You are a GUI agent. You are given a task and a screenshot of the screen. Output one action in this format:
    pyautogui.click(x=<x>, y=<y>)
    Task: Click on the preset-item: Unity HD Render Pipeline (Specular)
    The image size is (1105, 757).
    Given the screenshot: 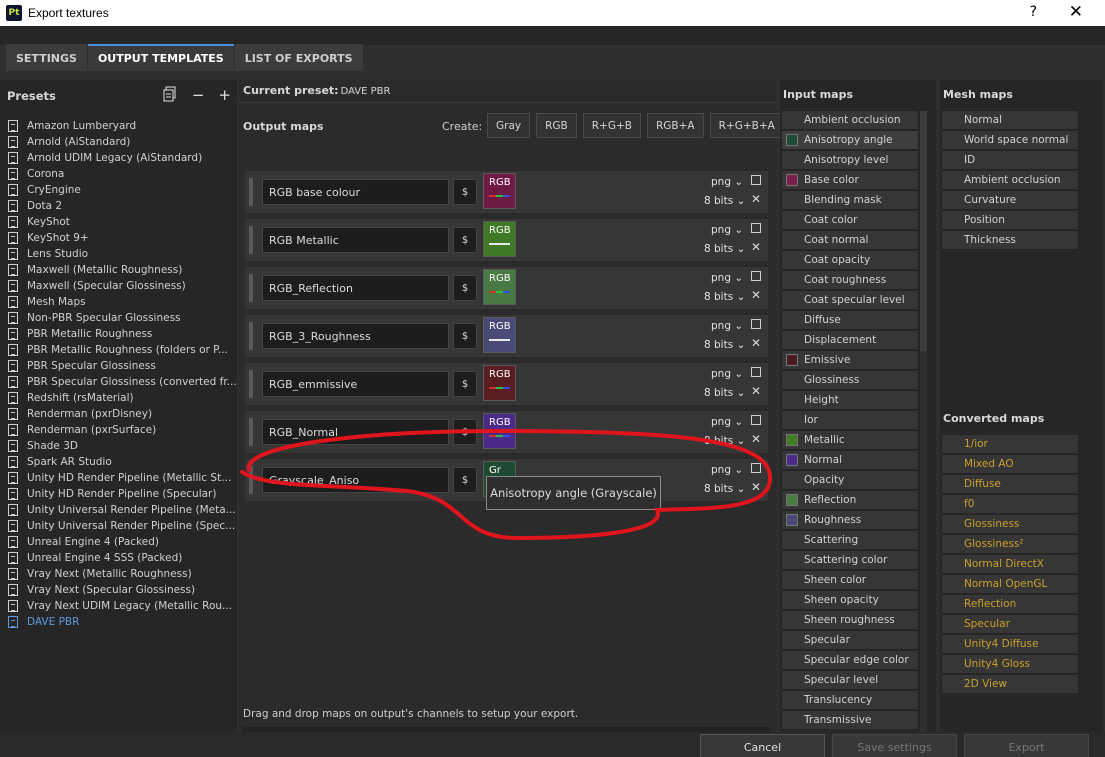 What is the action you would take?
    pyautogui.click(x=118, y=494)
    